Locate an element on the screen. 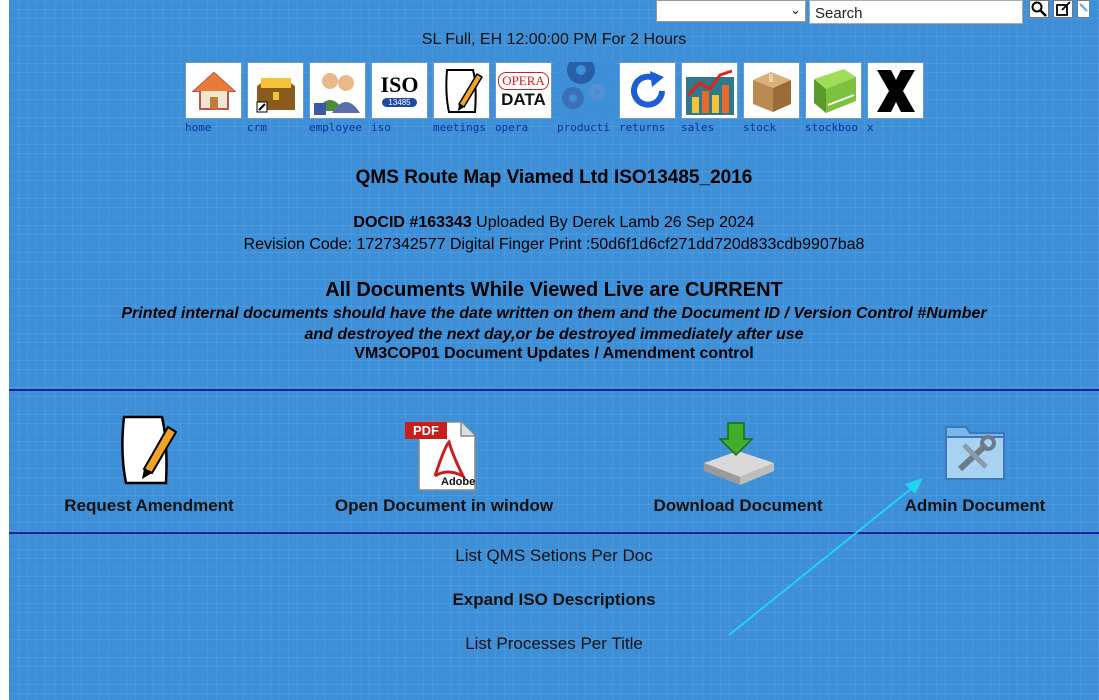 Image resolution: width=1099 pixels, height=700 pixels. nav-label: x is located at coordinates (870, 127).